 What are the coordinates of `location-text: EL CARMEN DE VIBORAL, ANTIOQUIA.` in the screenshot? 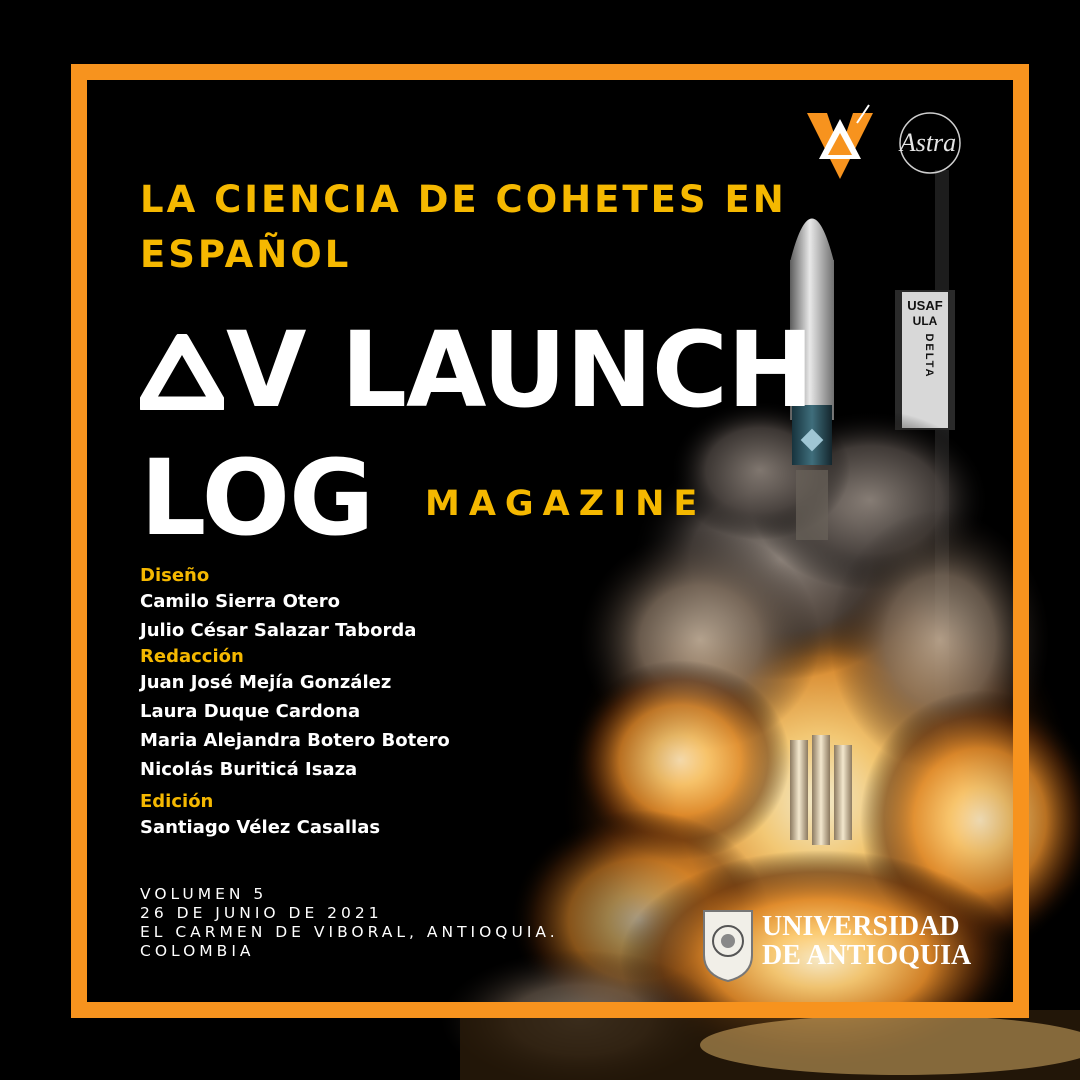 It's located at (349, 932).